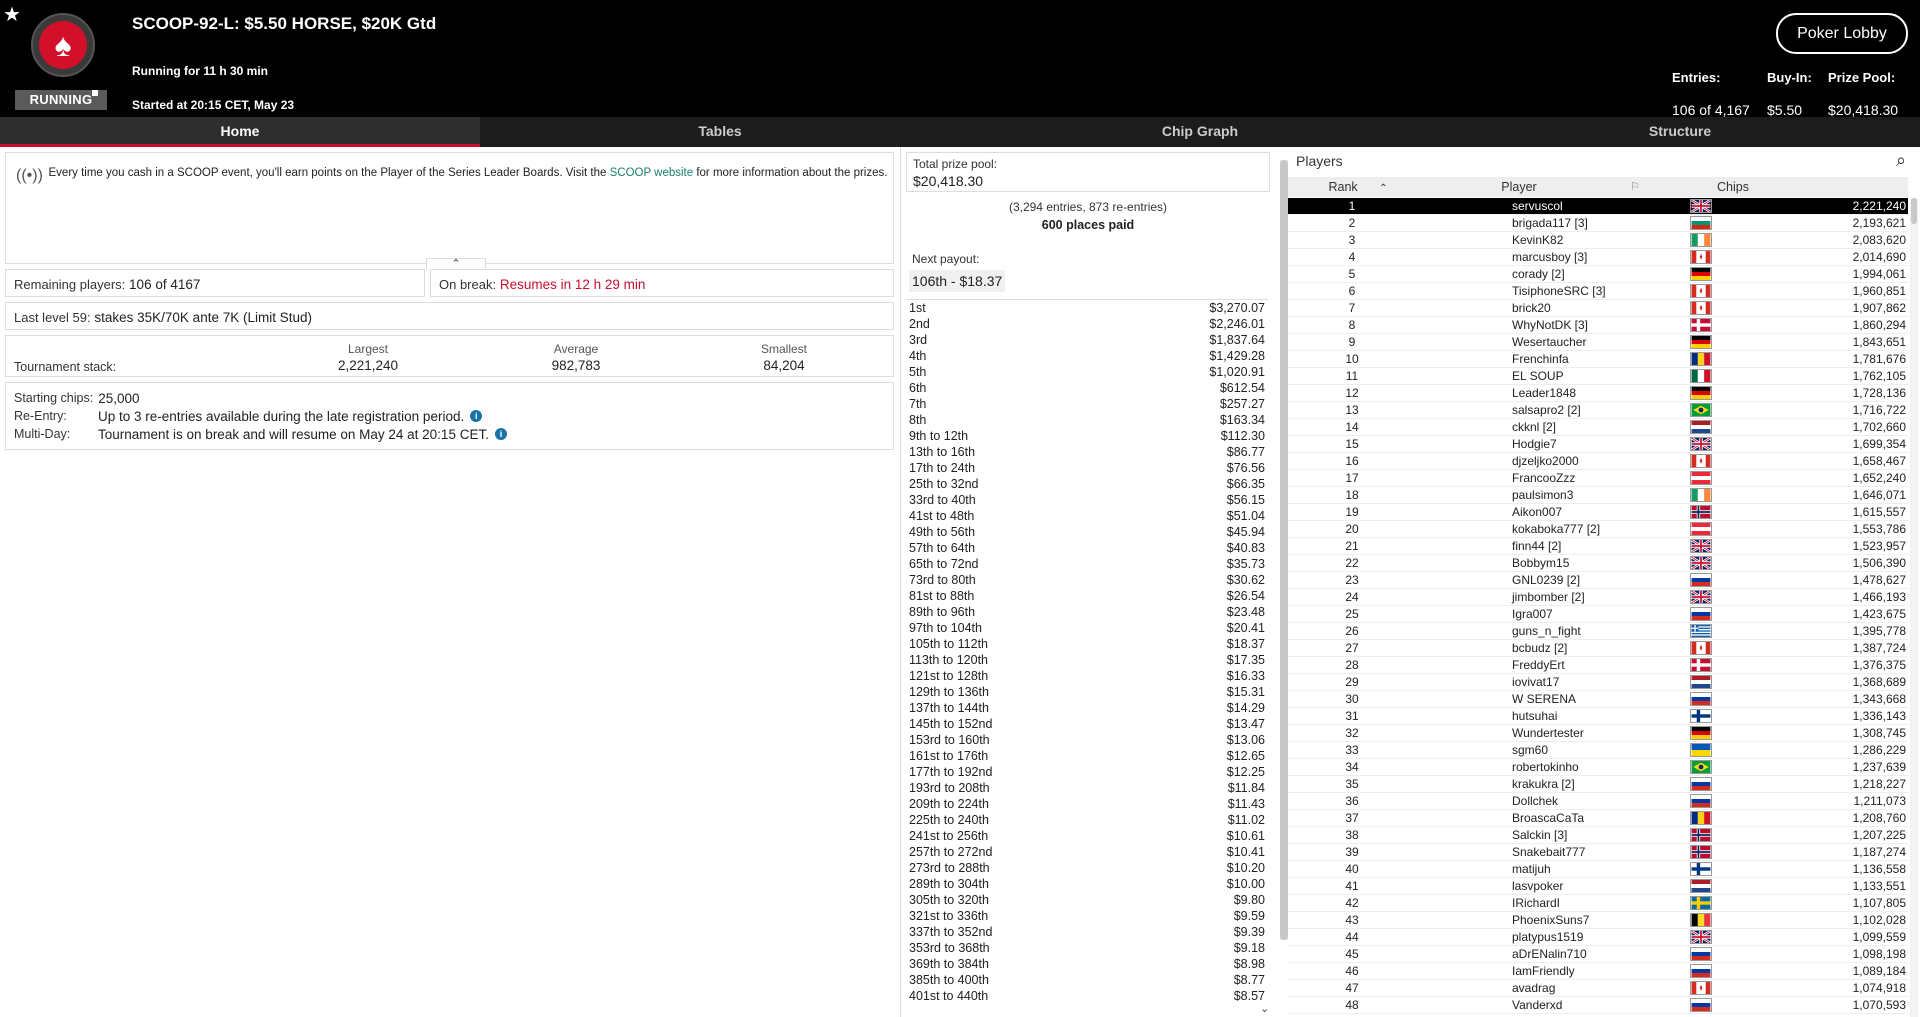 The width and height of the screenshot is (1920, 1017). Describe the element at coordinates (1598, 597) in the screenshot. I see `player-row: 24 jimbomber [2] 1,466,193` at that location.